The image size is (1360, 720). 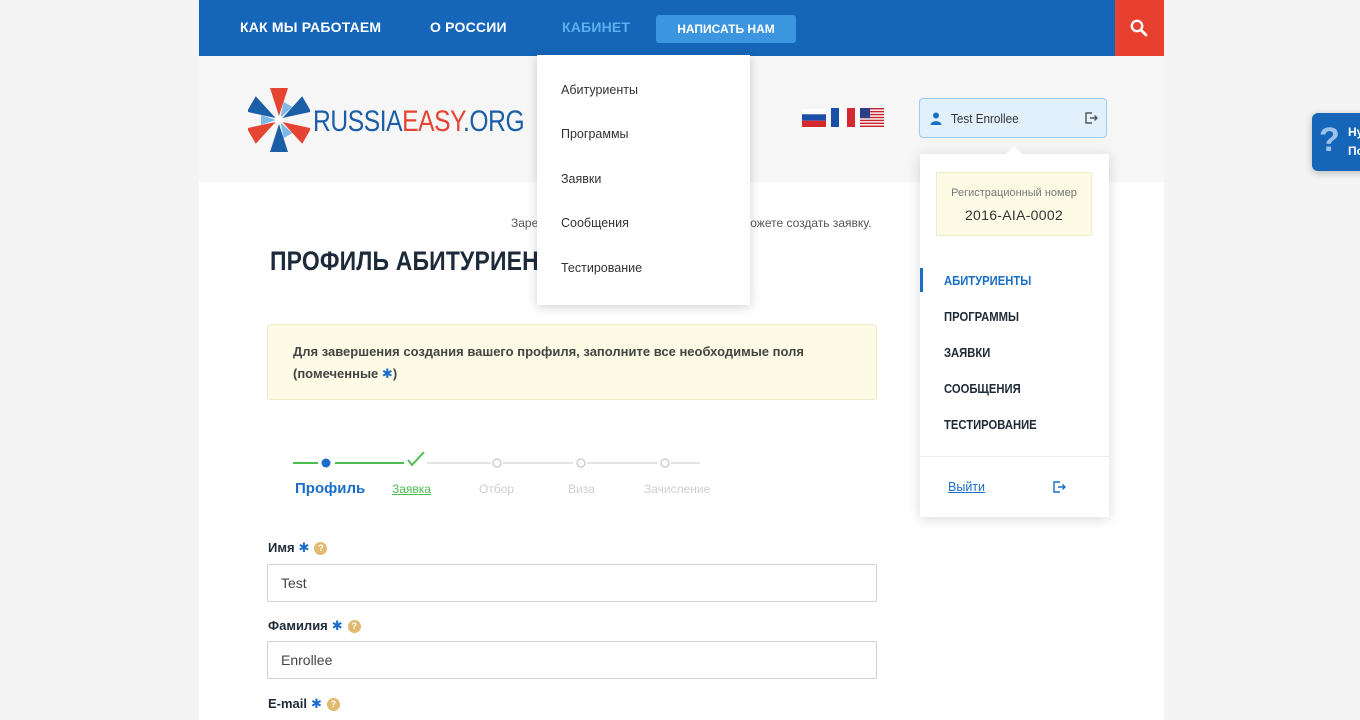 I want to click on question-mark-icon: ?, so click(x=1329, y=140).